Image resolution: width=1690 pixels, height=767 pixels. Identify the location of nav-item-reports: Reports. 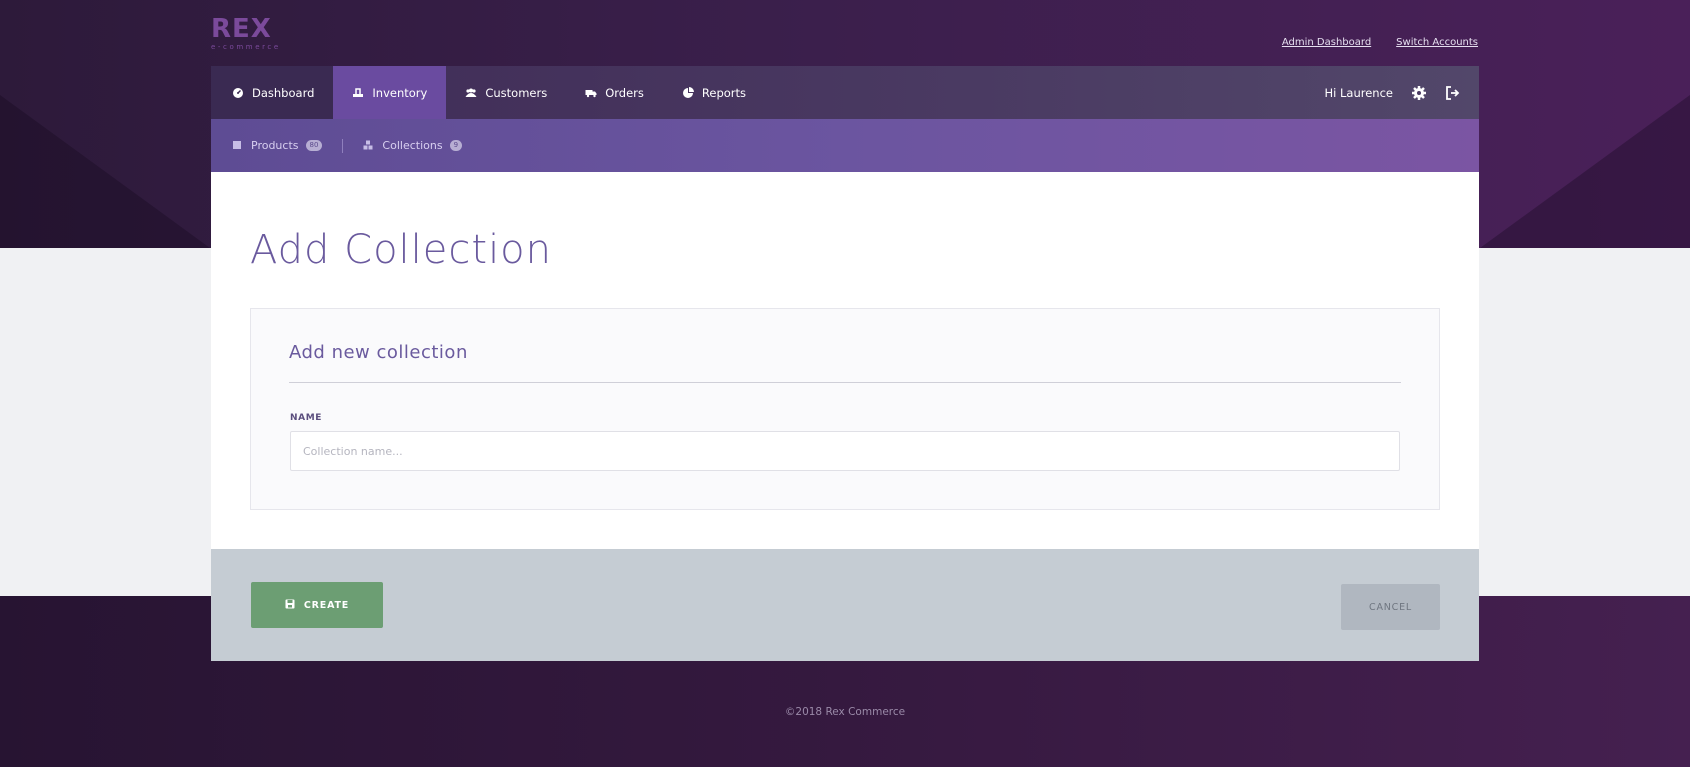
(714, 92).